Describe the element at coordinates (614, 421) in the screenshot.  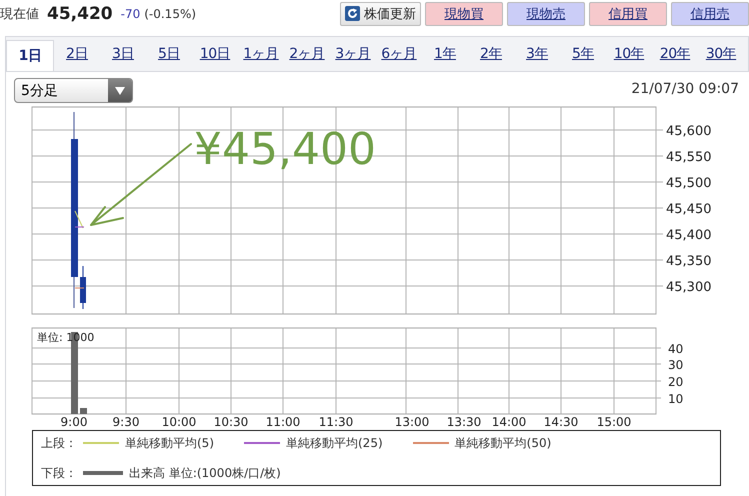
I see `axis-label: 15:00` at that location.